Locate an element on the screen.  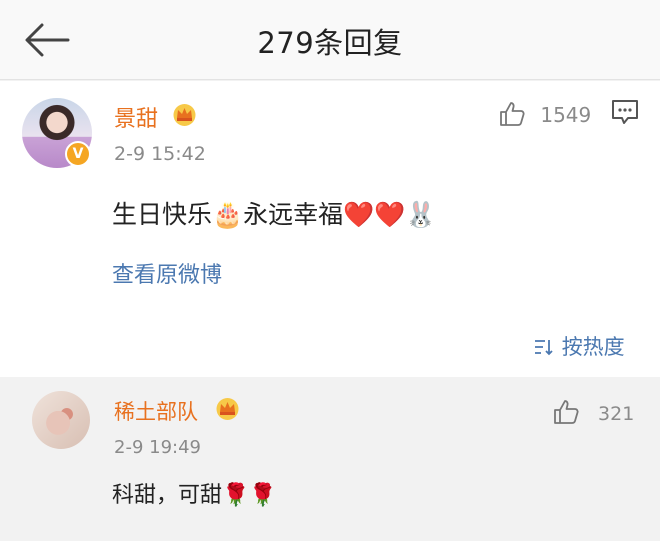
top-bar: 279条回复 is located at coordinates (330, 40).